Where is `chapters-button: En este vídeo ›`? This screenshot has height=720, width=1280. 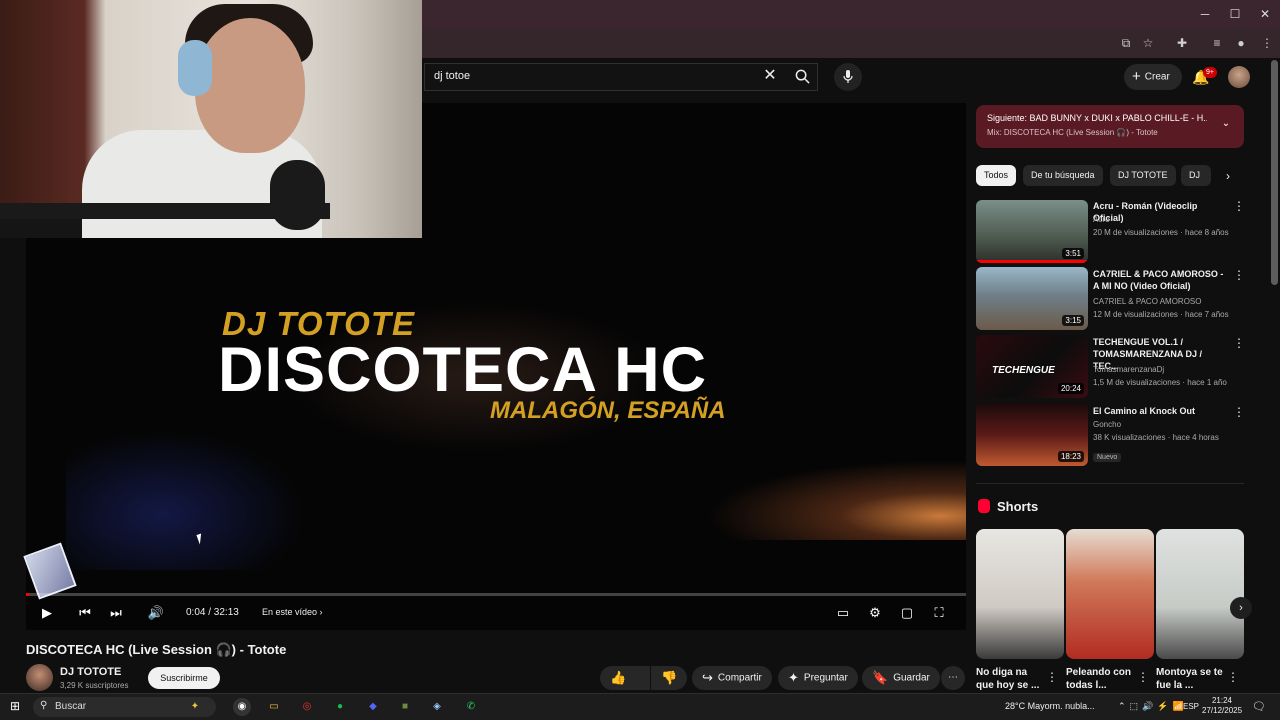 chapters-button: En este vídeo › is located at coordinates (292, 612).